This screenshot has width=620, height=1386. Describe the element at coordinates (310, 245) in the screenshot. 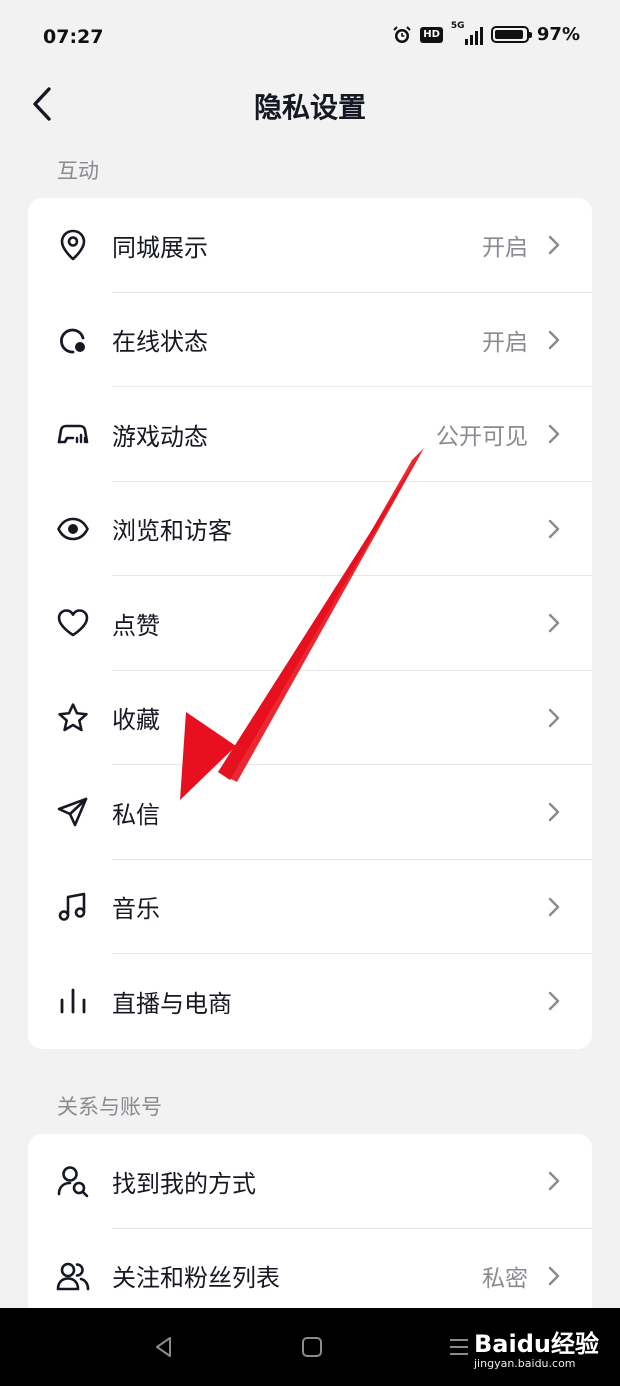

I see `settings-row-nearby: 同城展示 开启` at that location.